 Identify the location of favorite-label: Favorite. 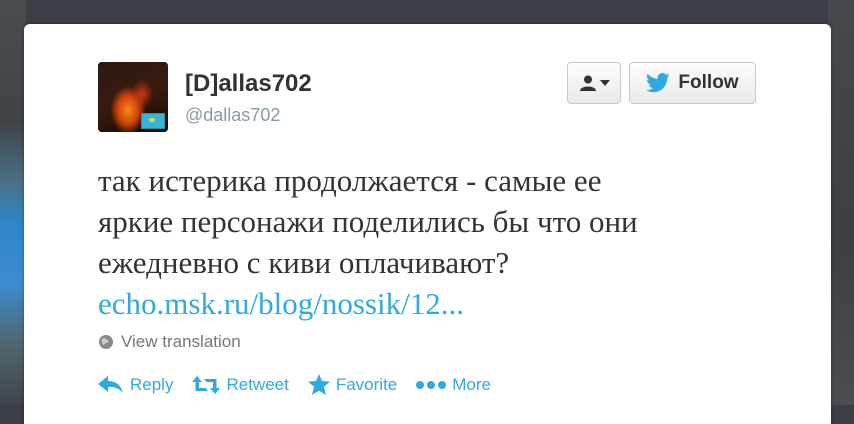
(366, 384).